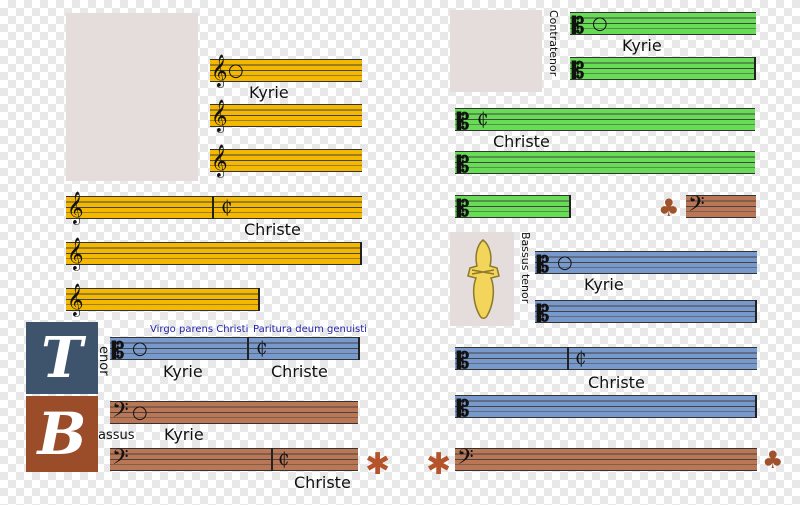 Image resolution: width=800 pixels, height=505 pixels. What do you see at coordinates (286, 160) in the screenshot?
I see `superius-staff-3: 𝄞` at bounding box center [286, 160].